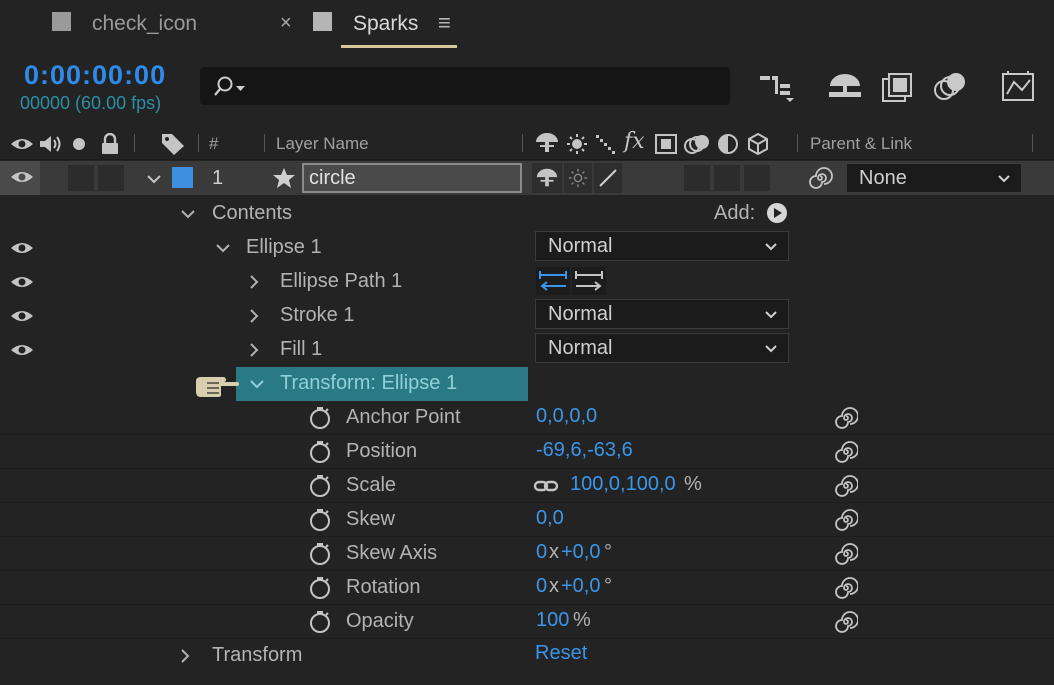 The width and height of the screenshot is (1054, 685). I want to click on label-color-swatch, so click(182, 177).